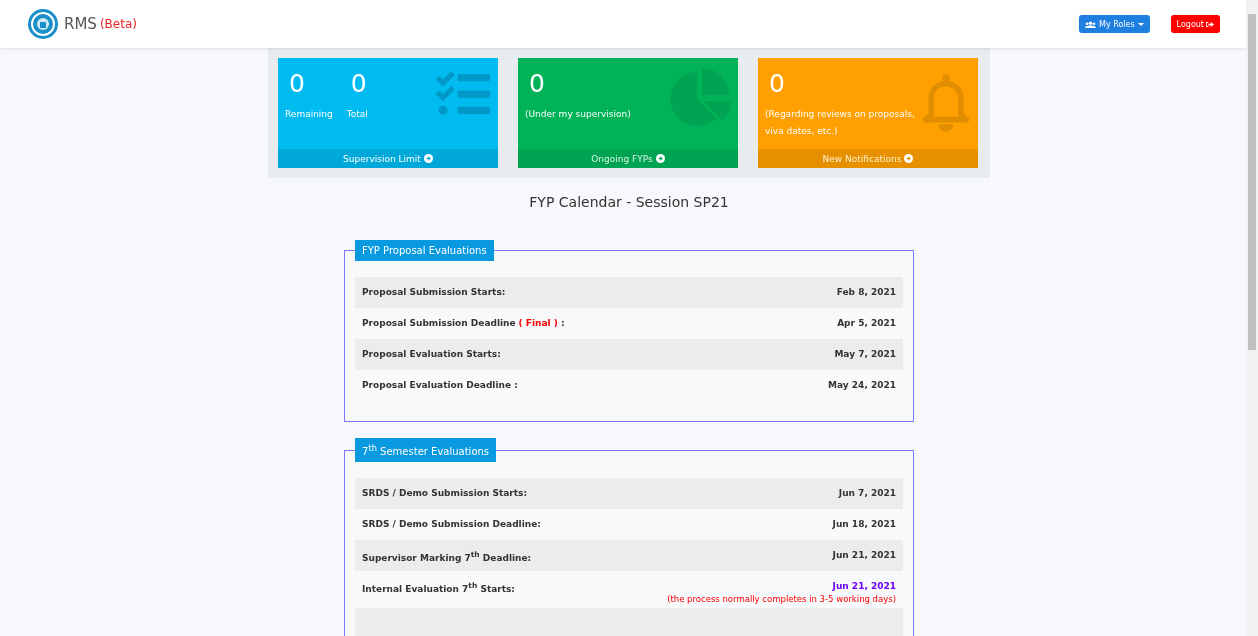 The width and height of the screenshot is (1258, 636). Describe the element at coordinates (357, 114) in the screenshot. I see `stat-label: Total` at that location.